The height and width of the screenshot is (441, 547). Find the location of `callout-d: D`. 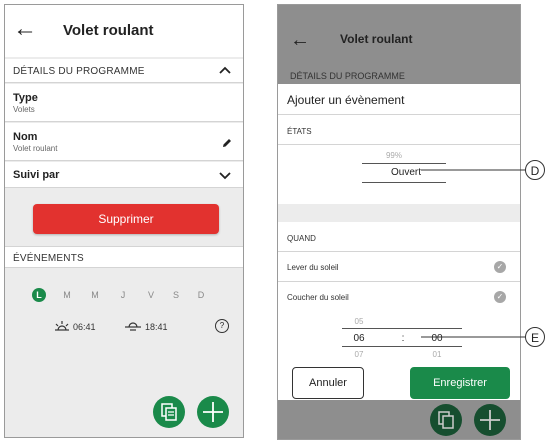

callout-d: D is located at coordinates (535, 170).